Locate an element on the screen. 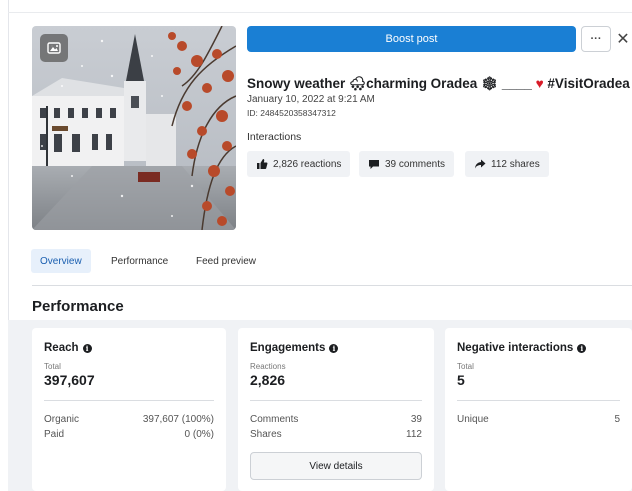  comment-icon is located at coordinates (374, 164).